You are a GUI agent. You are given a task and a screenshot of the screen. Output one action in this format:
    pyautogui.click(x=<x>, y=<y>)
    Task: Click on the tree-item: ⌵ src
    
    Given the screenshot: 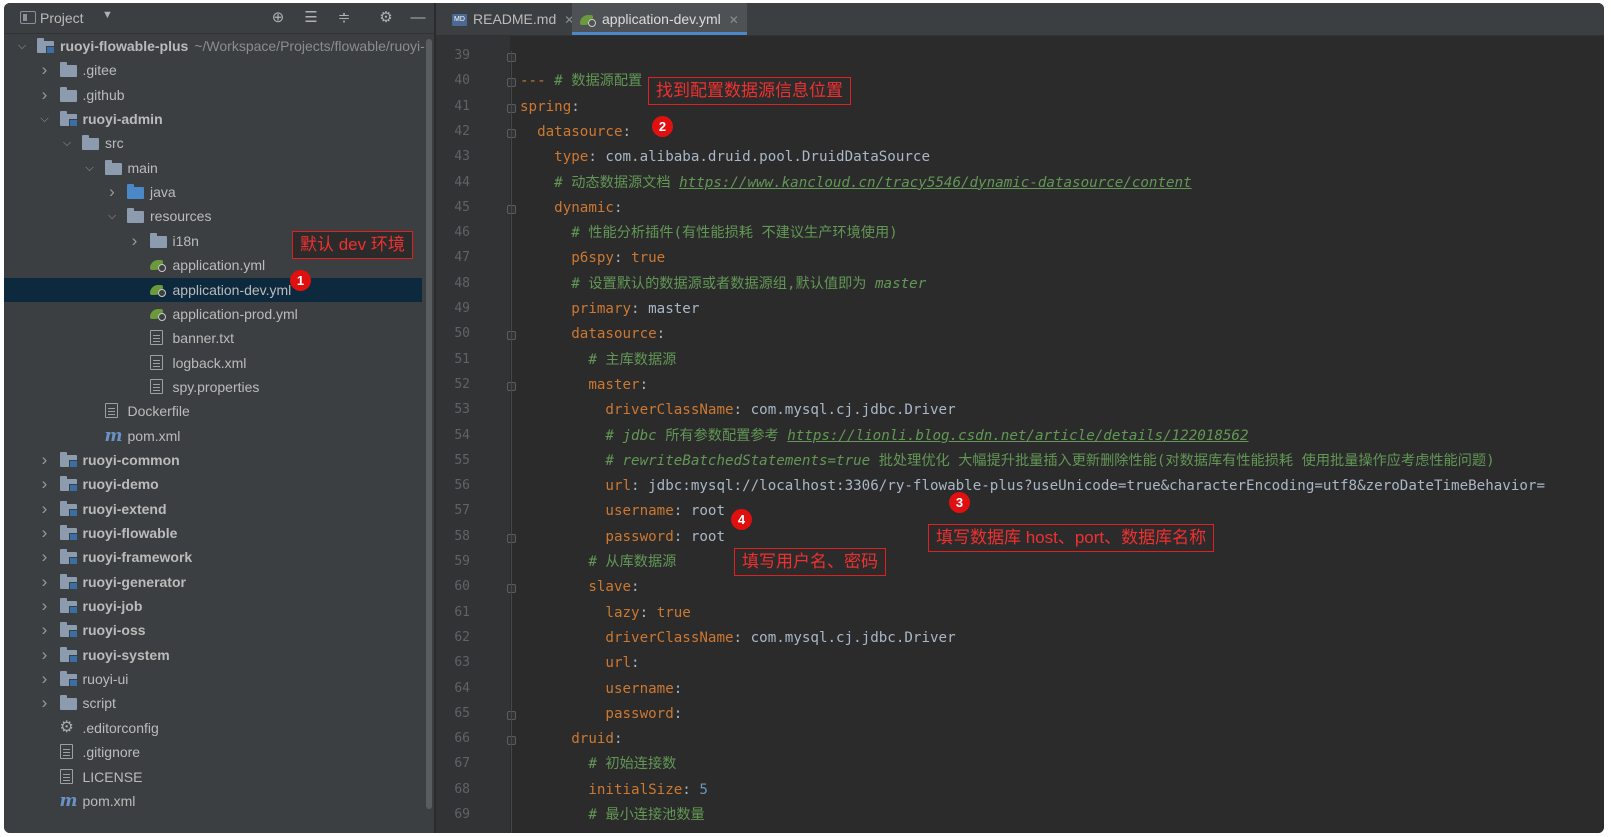 What is the action you would take?
    pyautogui.click(x=213, y=143)
    